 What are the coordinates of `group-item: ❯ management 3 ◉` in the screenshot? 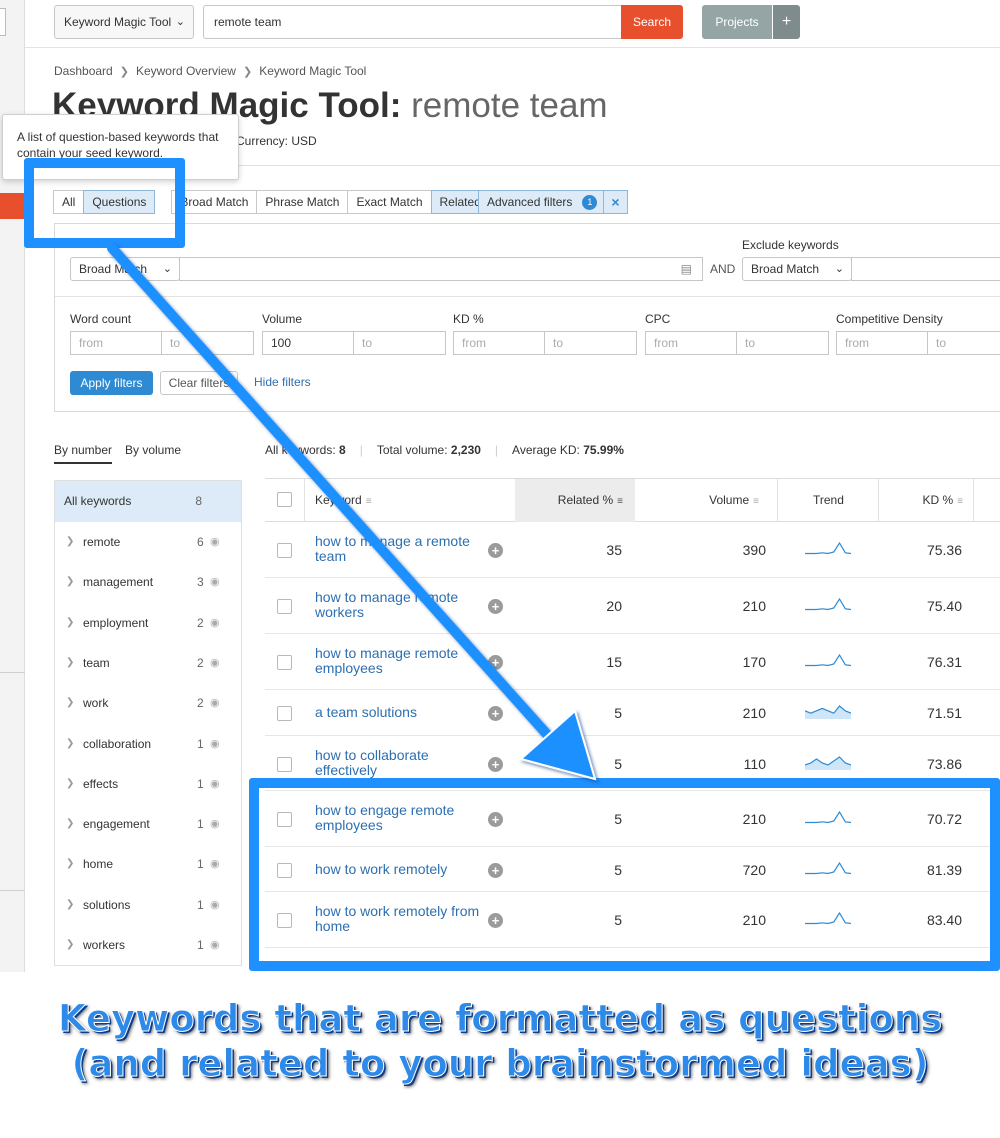 It's located at (148, 582).